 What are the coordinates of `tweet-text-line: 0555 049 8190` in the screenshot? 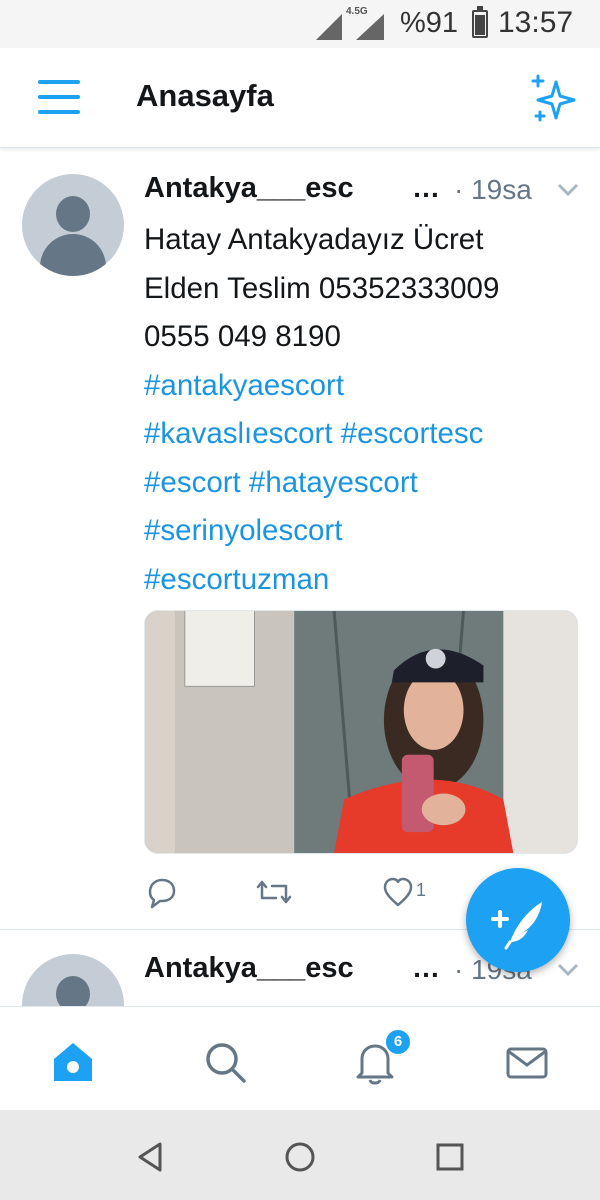 It's located at (242, 336).